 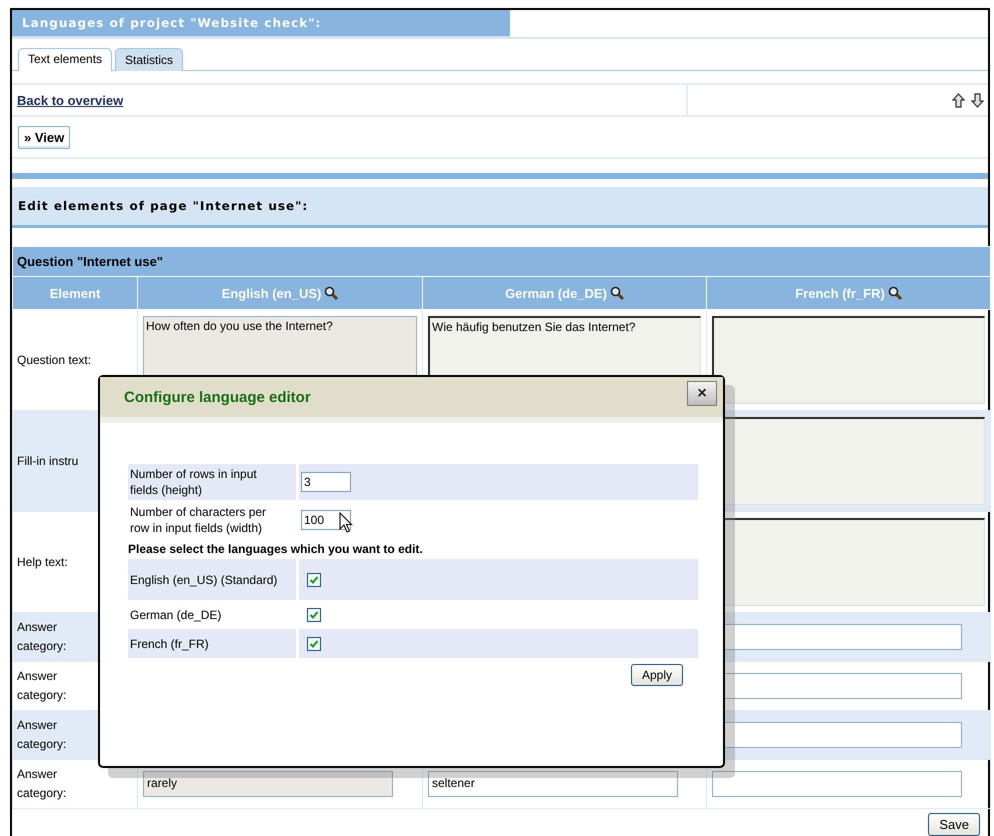 What do you see at coordinates (849, 360) in the screenshot?
I see `text-area` at bounding box center [849, 360].